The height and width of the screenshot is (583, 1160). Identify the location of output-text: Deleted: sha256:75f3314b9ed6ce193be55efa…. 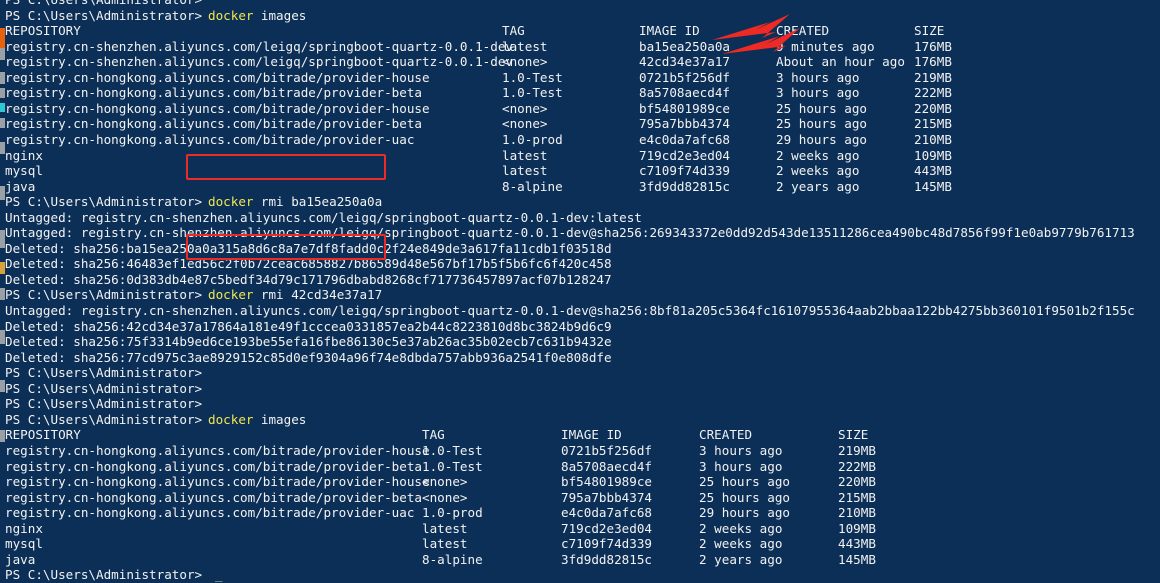
(308, 342).